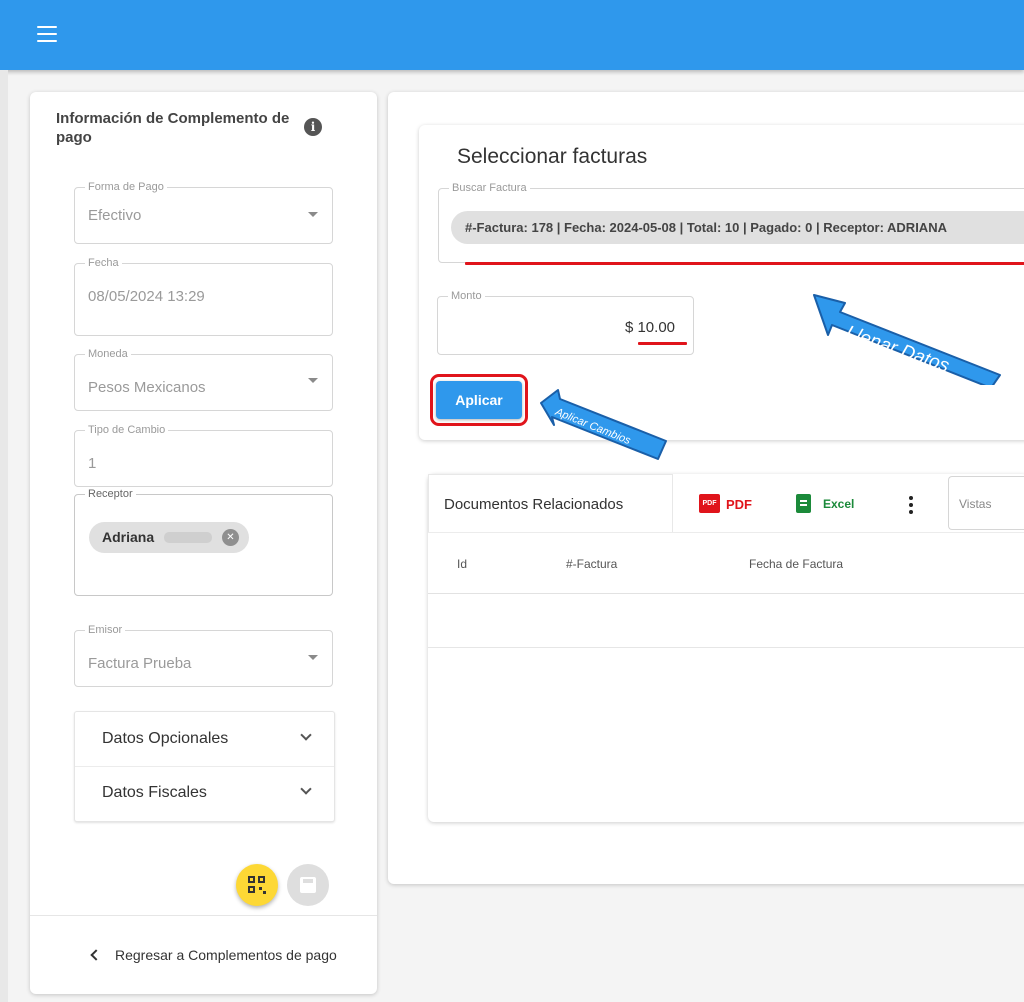  What do you see at coordinates (552, 156) in the screenshot?
I see `card-title: Seleccionar facturas` at bounding box center [552, 156].